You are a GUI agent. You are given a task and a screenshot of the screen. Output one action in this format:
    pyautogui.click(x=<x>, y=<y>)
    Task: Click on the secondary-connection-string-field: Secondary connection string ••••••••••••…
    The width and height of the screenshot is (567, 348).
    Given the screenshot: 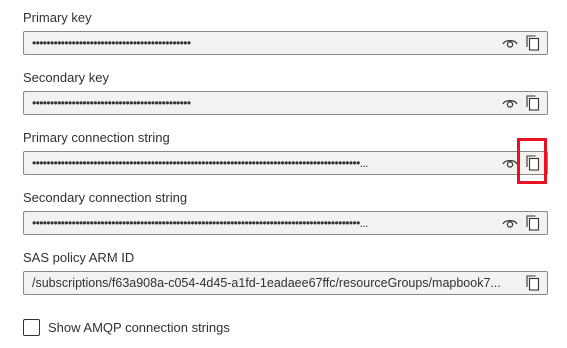 What is the action you would take?
    pyautogui.click(x=285, y=212)
    